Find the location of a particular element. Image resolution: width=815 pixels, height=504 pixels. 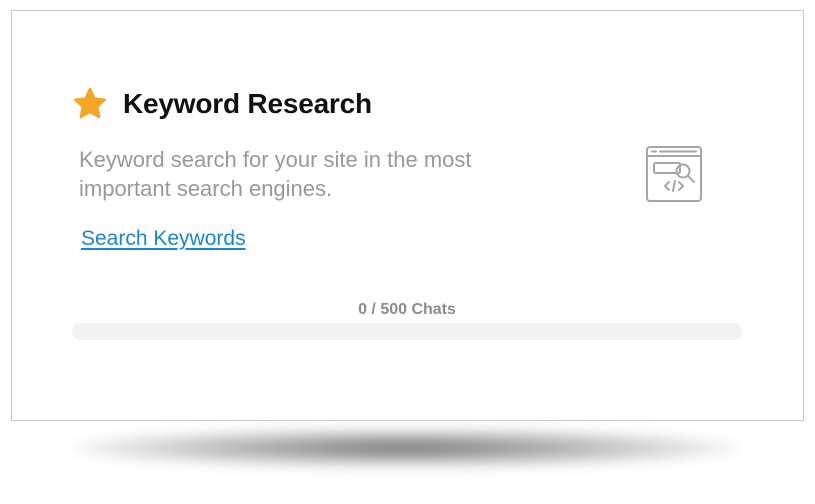

browser-search-icon is located at coordinates (674, 174).